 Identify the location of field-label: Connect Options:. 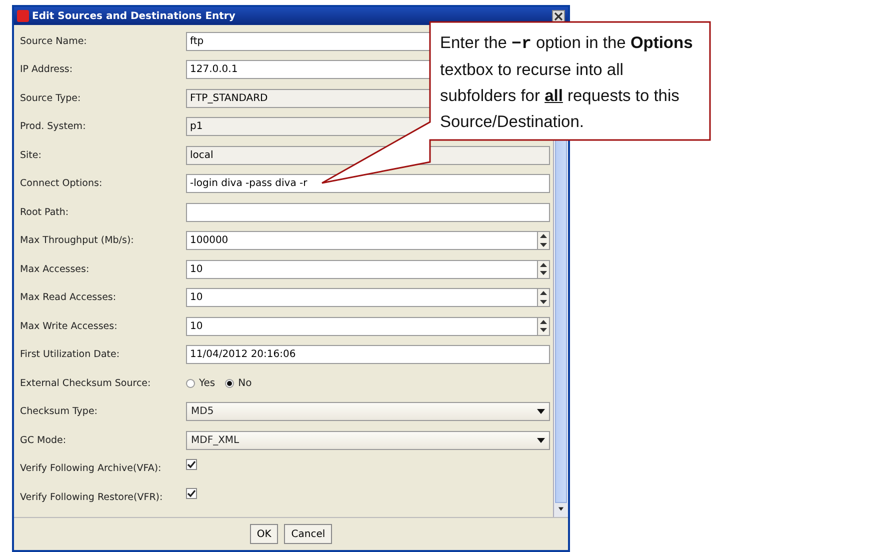
(62, 183).